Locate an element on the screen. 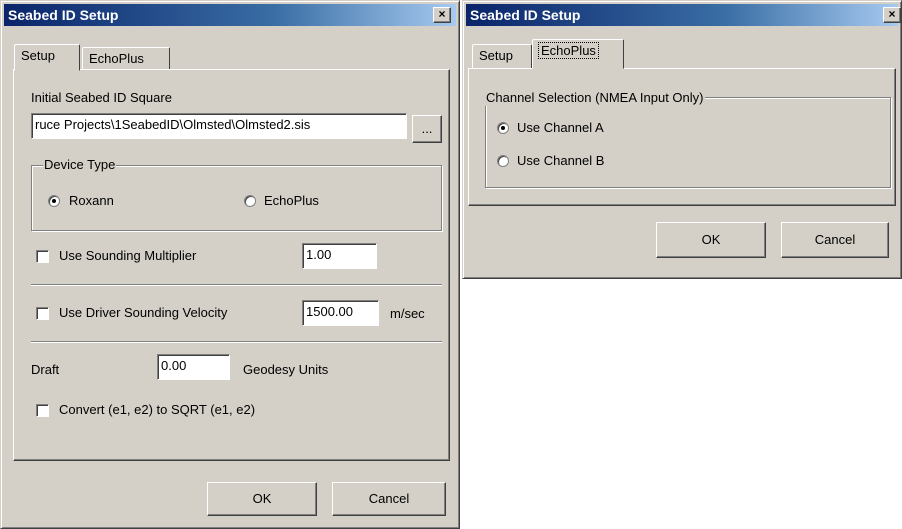  use-driver-velocity-label: Use Driver Sounding Velocity is located at coordinates (143, 312).